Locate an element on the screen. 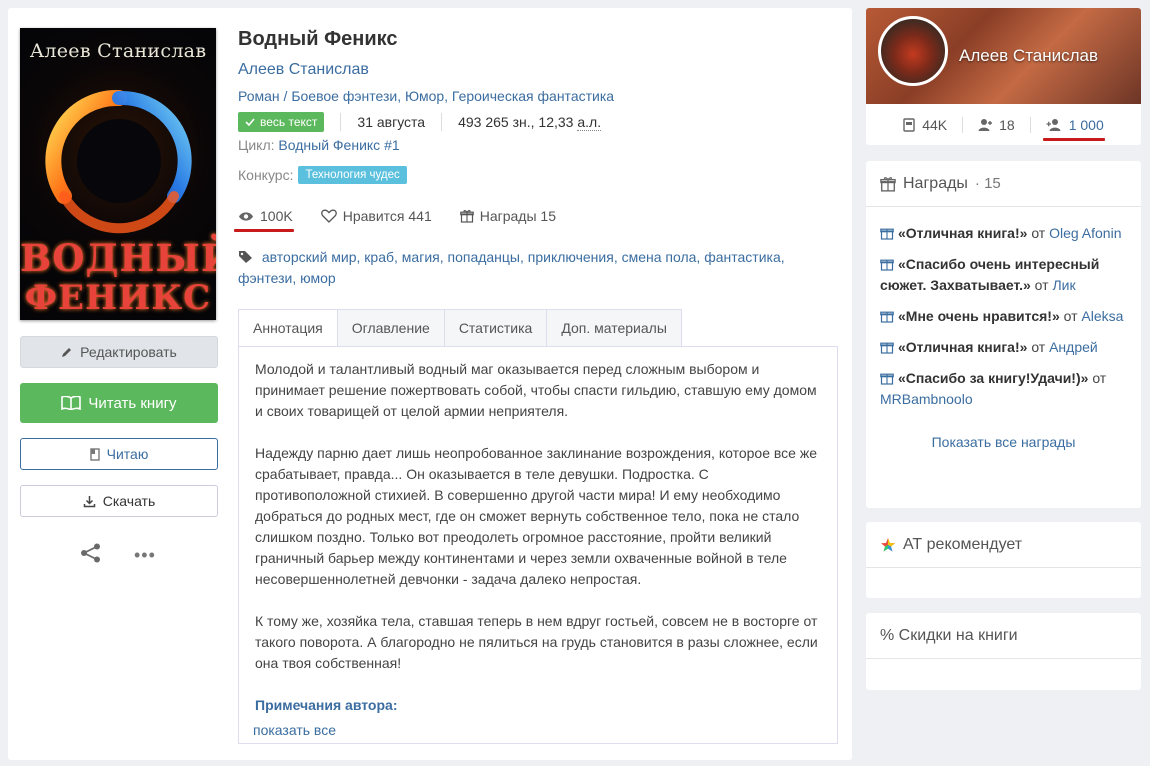 The width and height of the screenshot is (1150, 766). awards-stat: Награды 15 is located at coordinates (508, 216).